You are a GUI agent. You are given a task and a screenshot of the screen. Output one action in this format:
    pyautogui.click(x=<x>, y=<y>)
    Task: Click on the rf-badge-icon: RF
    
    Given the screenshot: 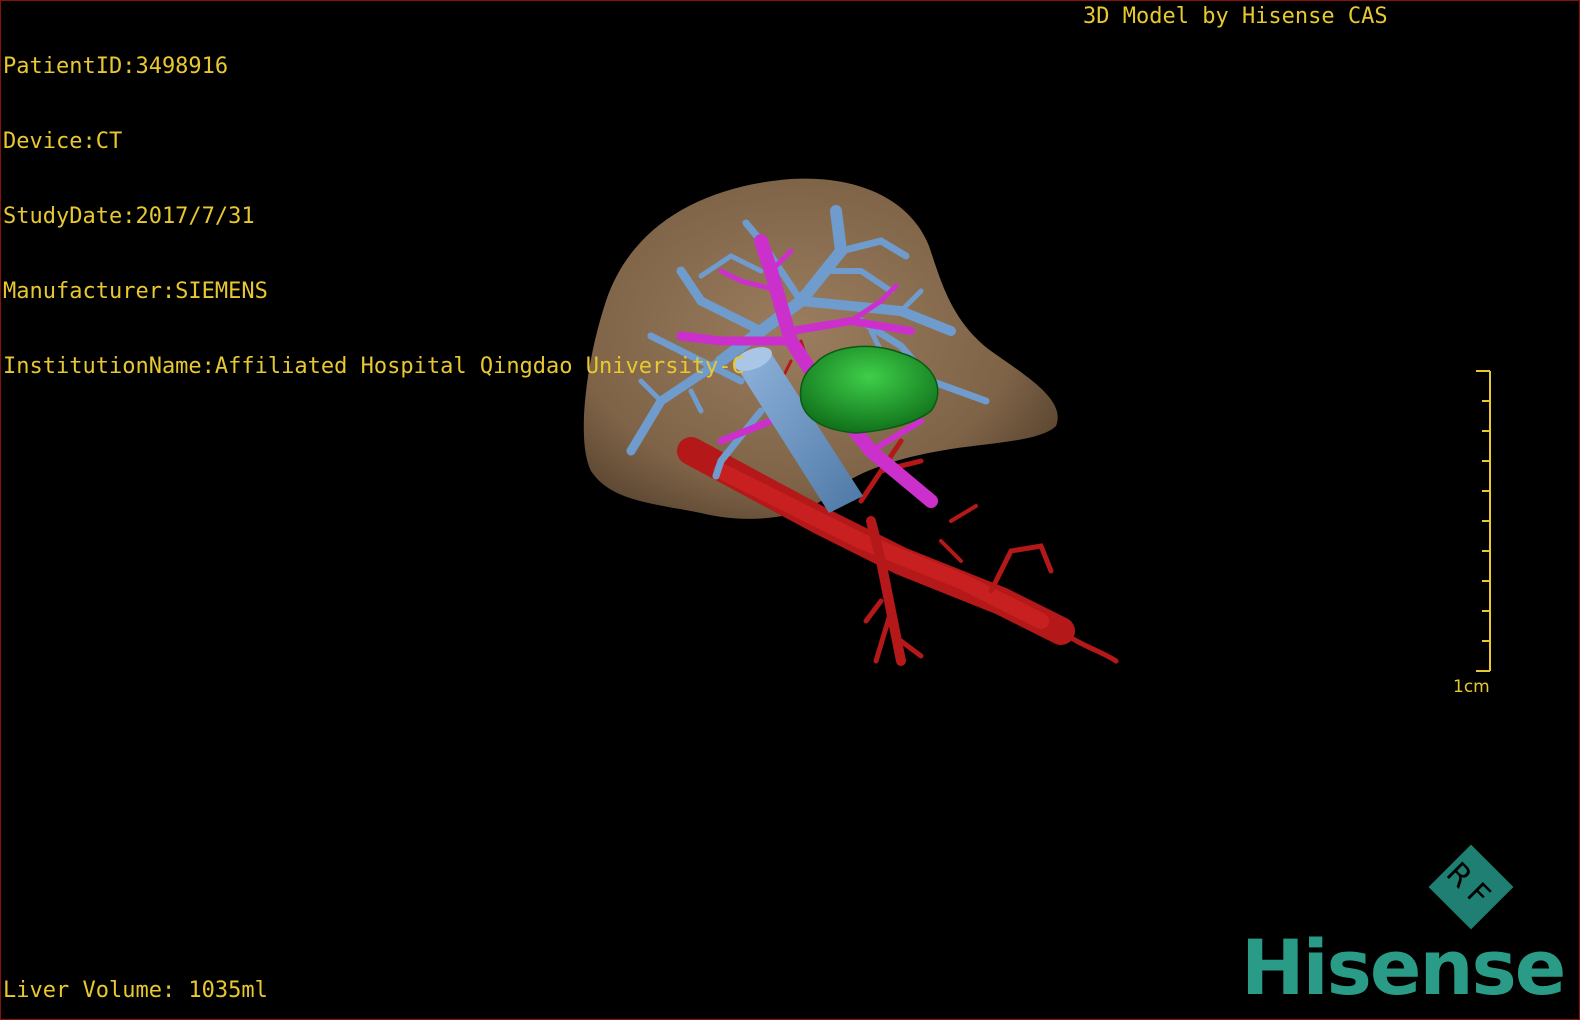 What is the action you would take?
    pyautogui.click(x=1471, y=887)
    